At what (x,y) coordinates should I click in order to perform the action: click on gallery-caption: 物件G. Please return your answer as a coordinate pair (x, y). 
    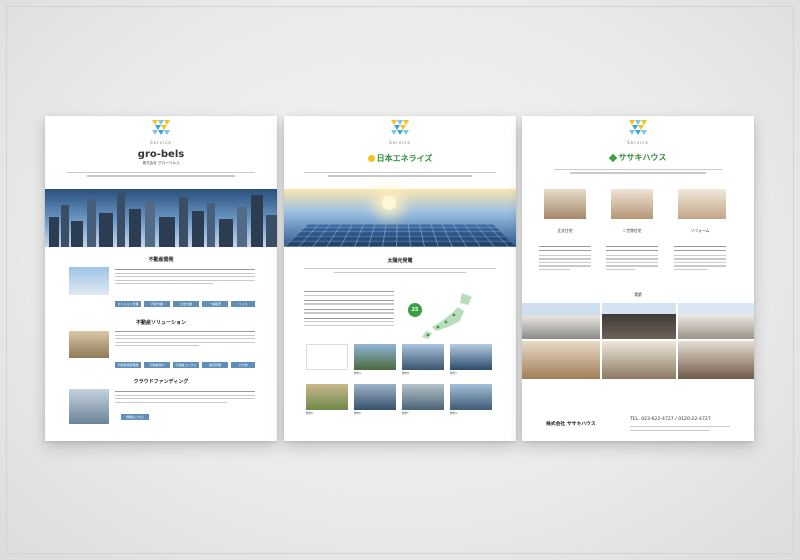
    Looking at the image, I should click on (454, 413).